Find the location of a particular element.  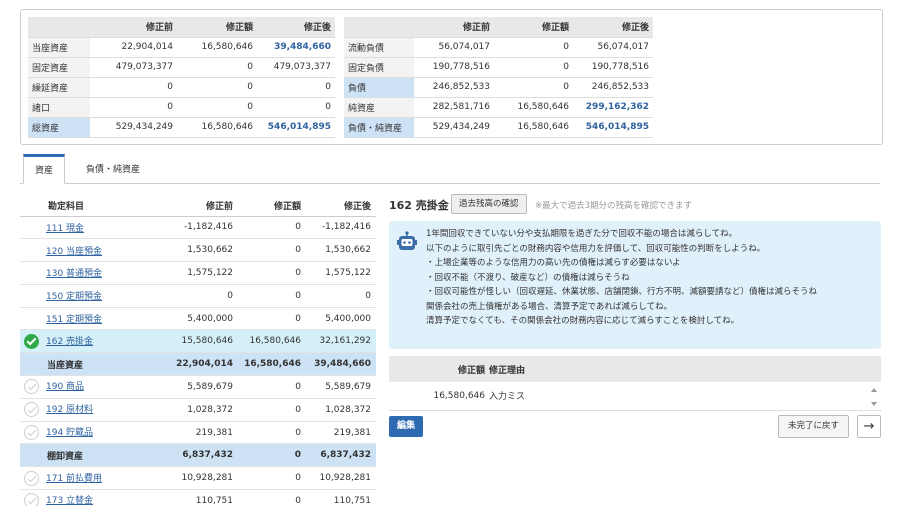

summary-before: 190,778,516 is located at coordinates (454, 67).